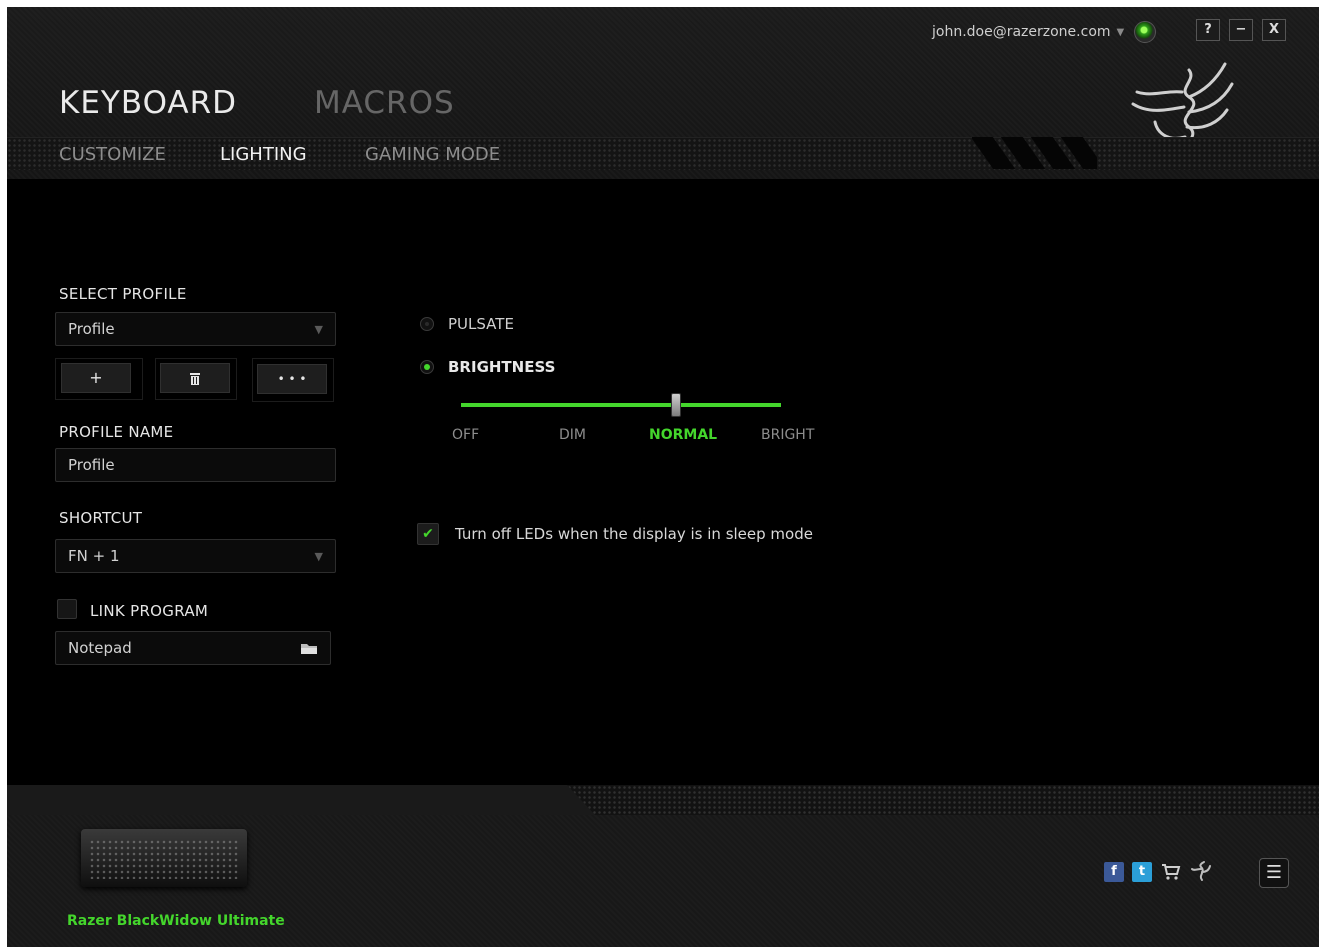 The width and height of the screenshot is (1320, 949). What do you see at coordinates (1114, 872) in the screenshot?
I see `facebook-icon: f` at bounding box center [1114, 872].